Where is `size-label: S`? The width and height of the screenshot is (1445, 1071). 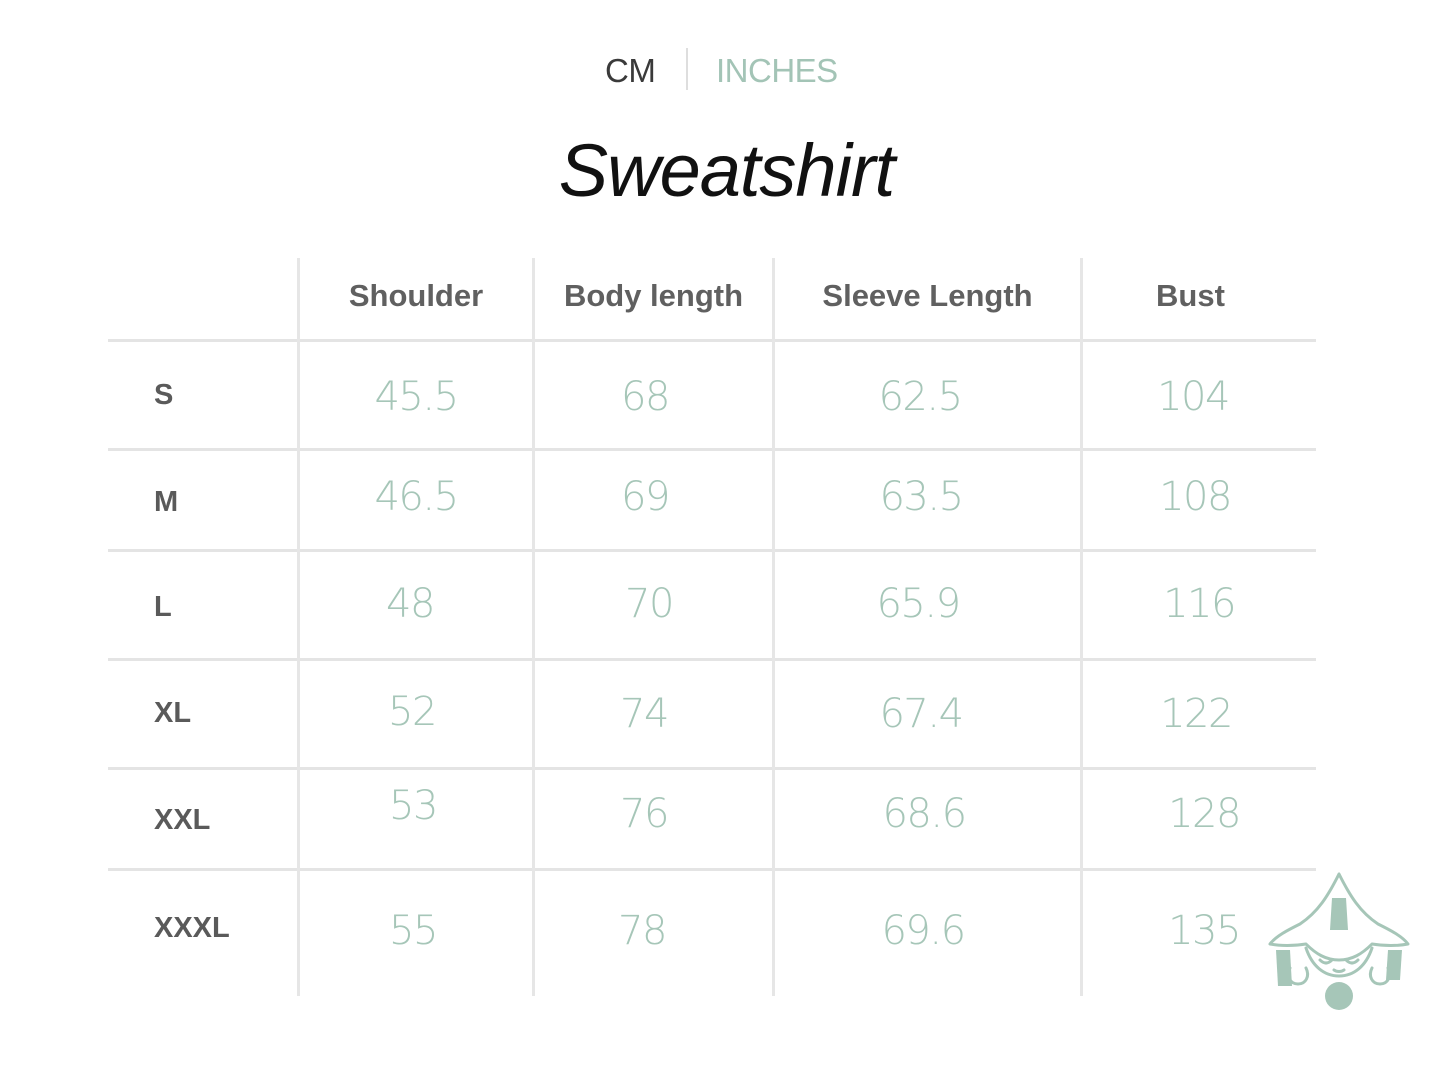 size-label: S is located at coordinates (164, 395).